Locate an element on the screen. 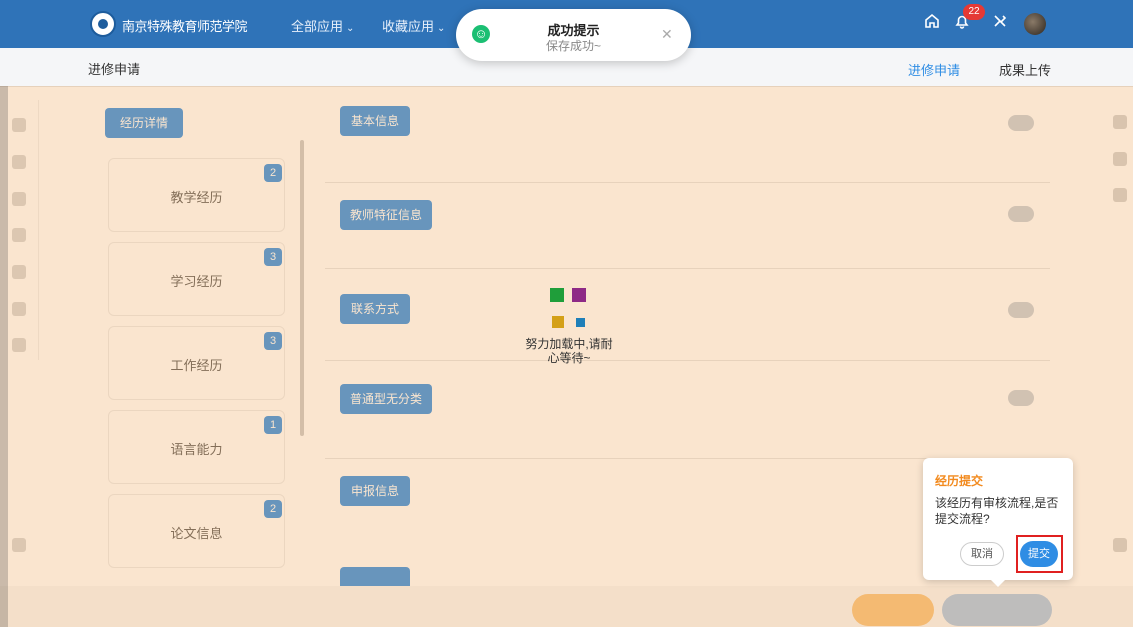  toast-message: 保存成功~ is located at coordinates (573, 46).